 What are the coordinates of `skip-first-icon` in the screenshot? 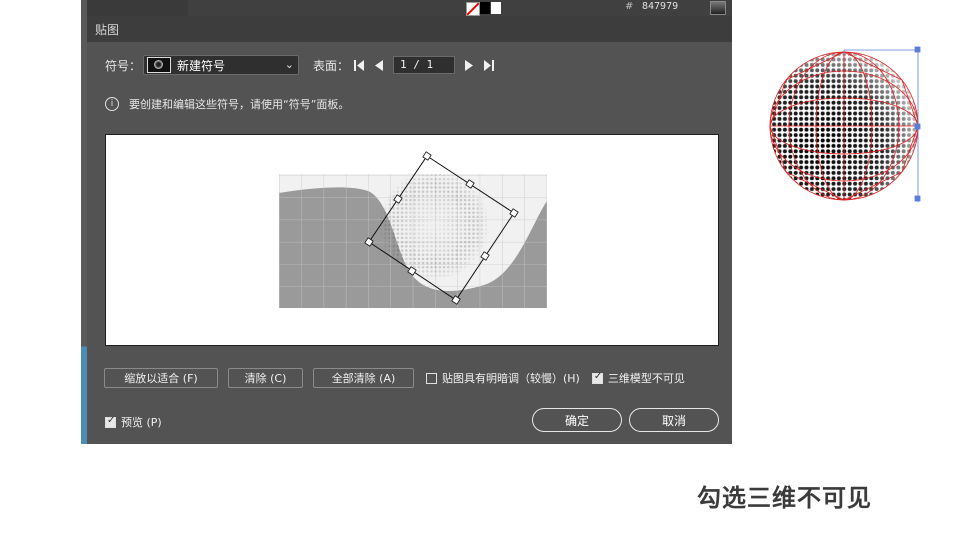 It's located at (359, 65).